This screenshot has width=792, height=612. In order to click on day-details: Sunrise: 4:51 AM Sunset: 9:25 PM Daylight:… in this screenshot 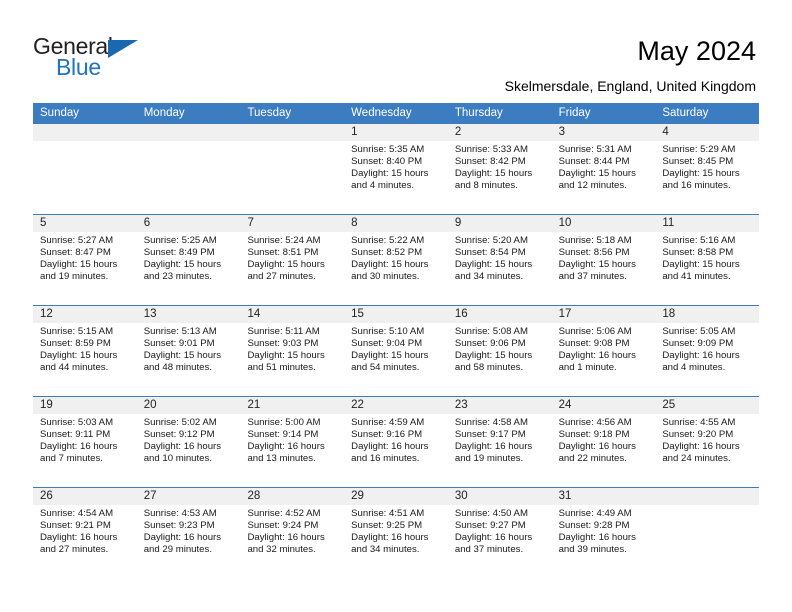, I will do `click(396, 530)`.